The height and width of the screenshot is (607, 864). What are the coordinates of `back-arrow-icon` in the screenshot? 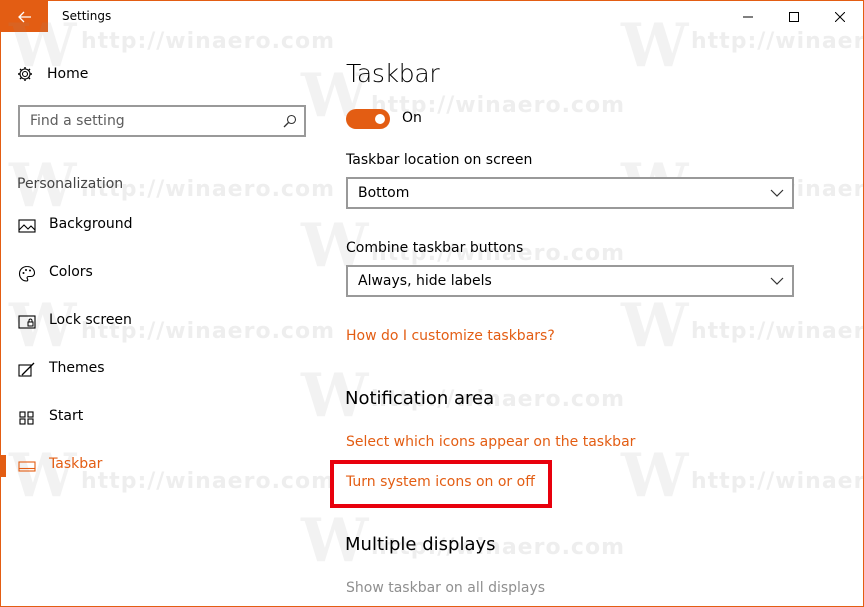 It's located at (24, 16).